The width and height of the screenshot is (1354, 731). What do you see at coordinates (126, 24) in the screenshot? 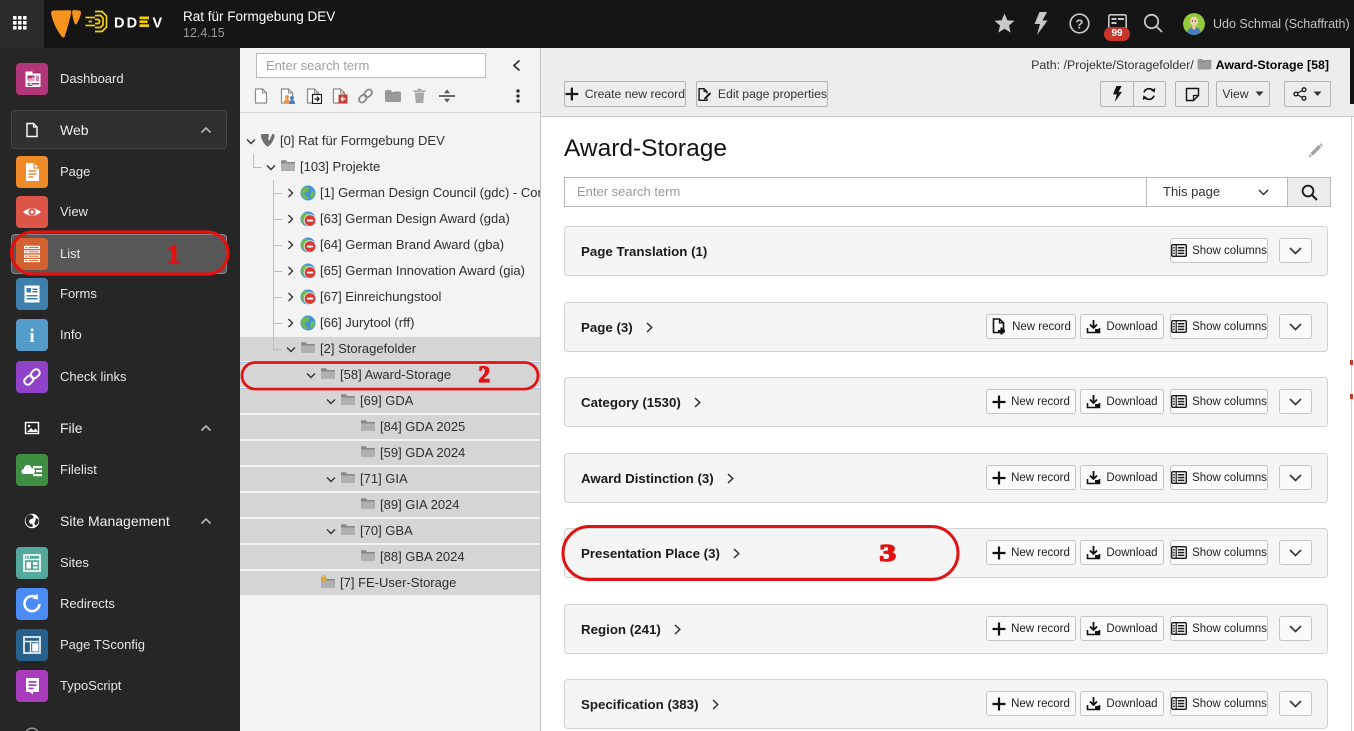
I see `svg-text: DD` at bounding box center [126, 24].